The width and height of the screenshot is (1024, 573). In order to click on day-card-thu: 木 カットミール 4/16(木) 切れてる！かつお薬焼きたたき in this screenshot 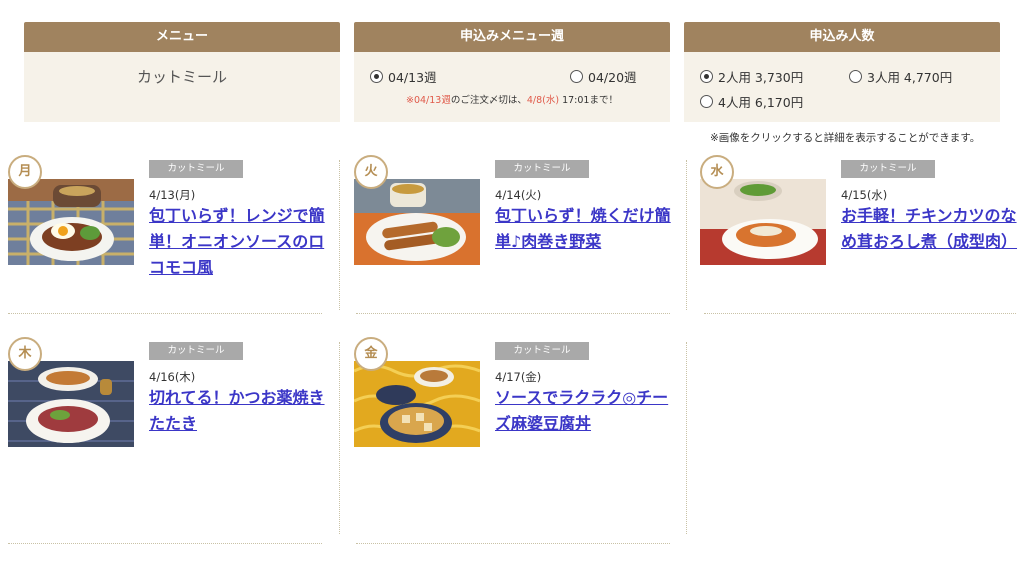, I will do `click(173, 424)`.